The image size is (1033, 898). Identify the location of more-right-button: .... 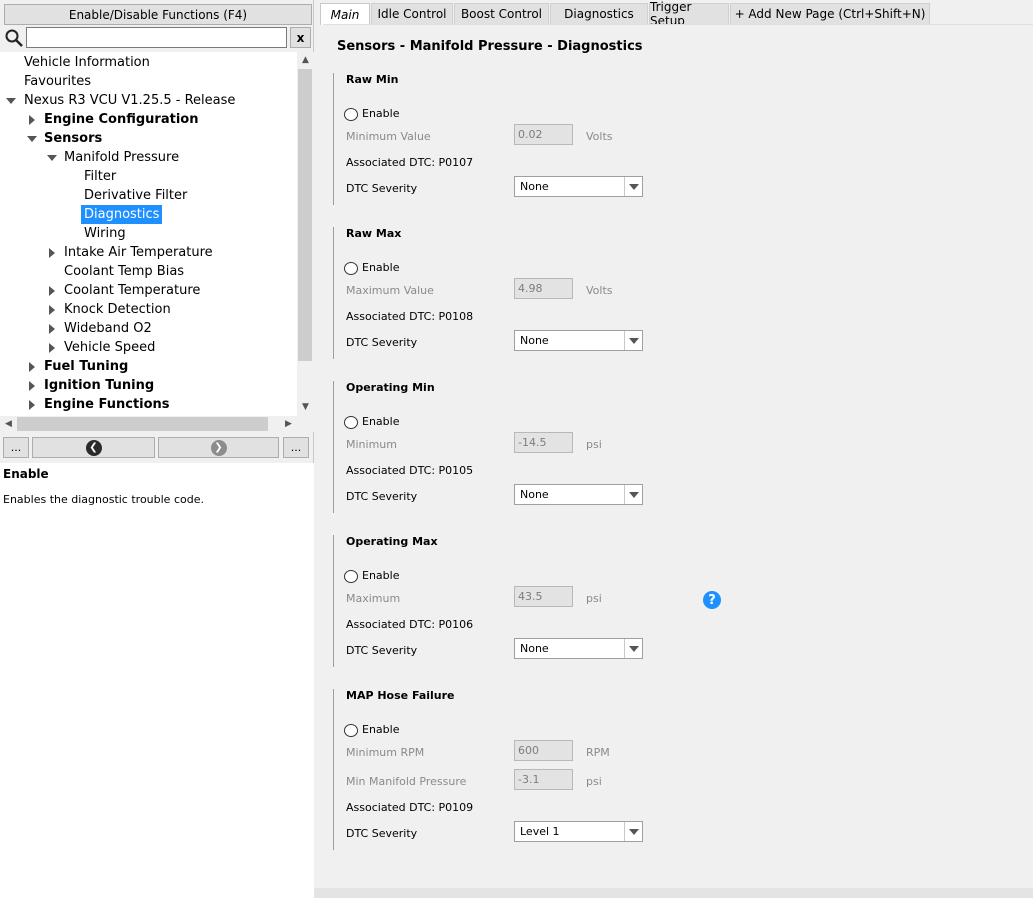
(296, 447).